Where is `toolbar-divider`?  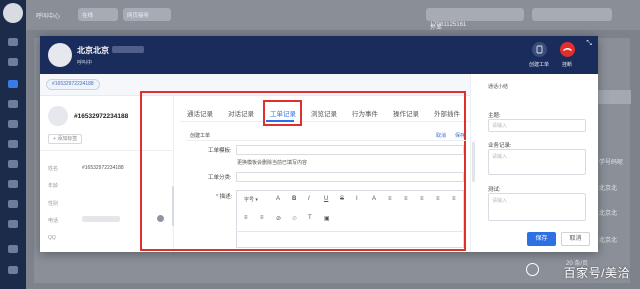 toolbar-divider is located at coordinates (350, 231).